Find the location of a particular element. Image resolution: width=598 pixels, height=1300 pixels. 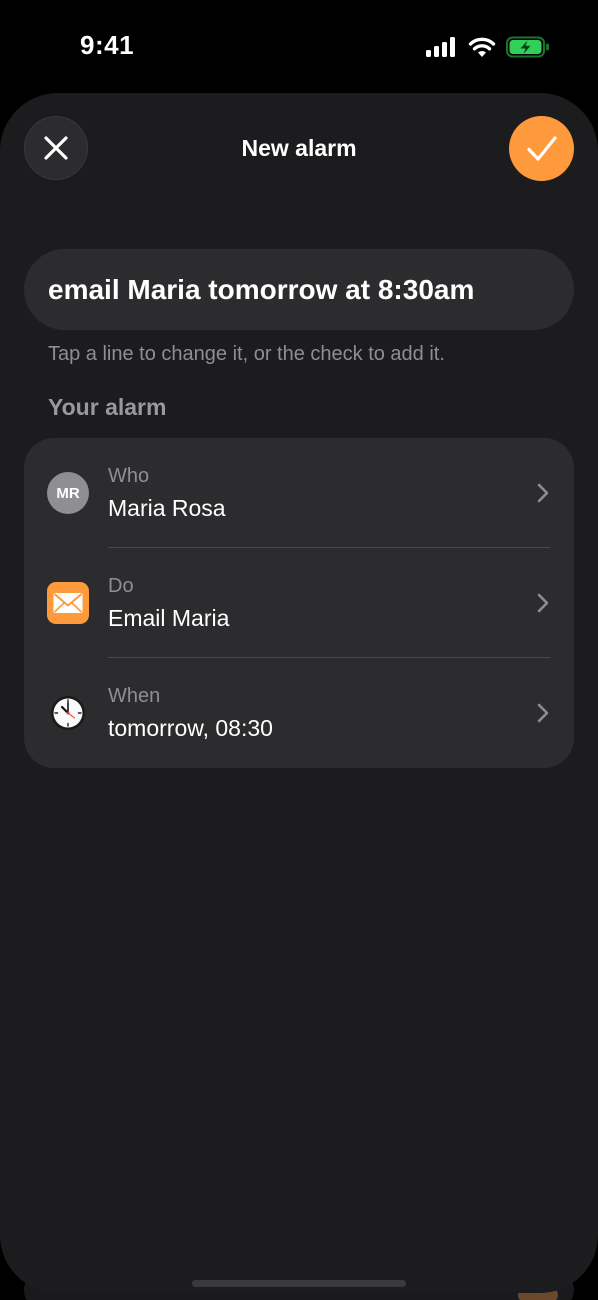

alarm-query-input: email Maria tomorrow at 8:30am is located at coordinates (299, 289).